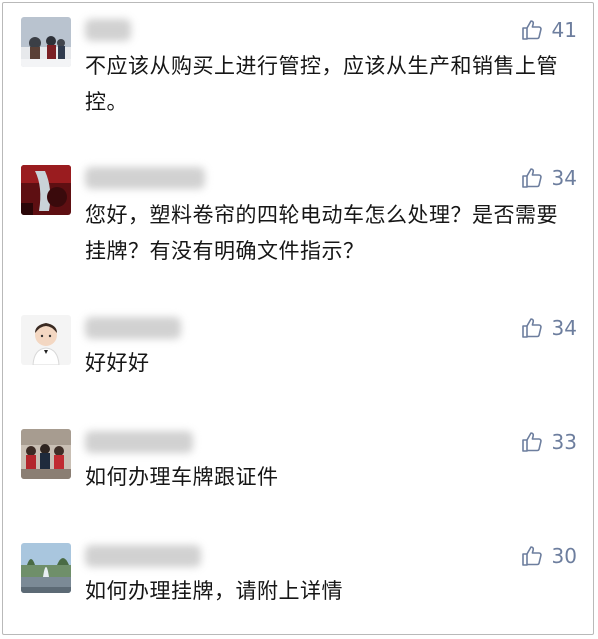 Image resolution: width=598 pixels, height=639 pixels. I want to click on like-count: 30, so click(564, 556).